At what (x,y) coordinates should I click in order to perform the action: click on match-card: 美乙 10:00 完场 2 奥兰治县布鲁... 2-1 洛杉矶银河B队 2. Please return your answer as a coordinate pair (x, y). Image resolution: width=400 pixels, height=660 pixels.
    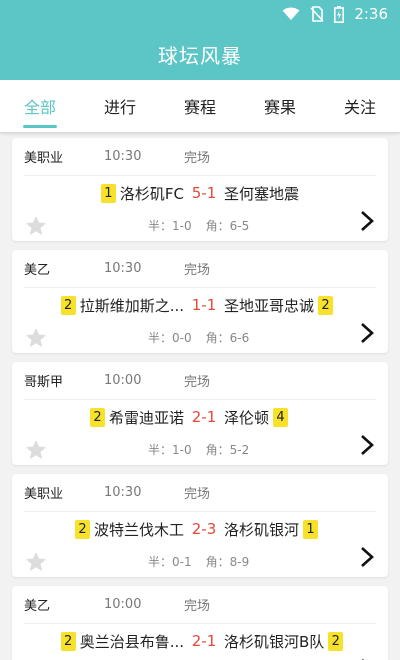
    Looking at the image, I should click on (200, 623).